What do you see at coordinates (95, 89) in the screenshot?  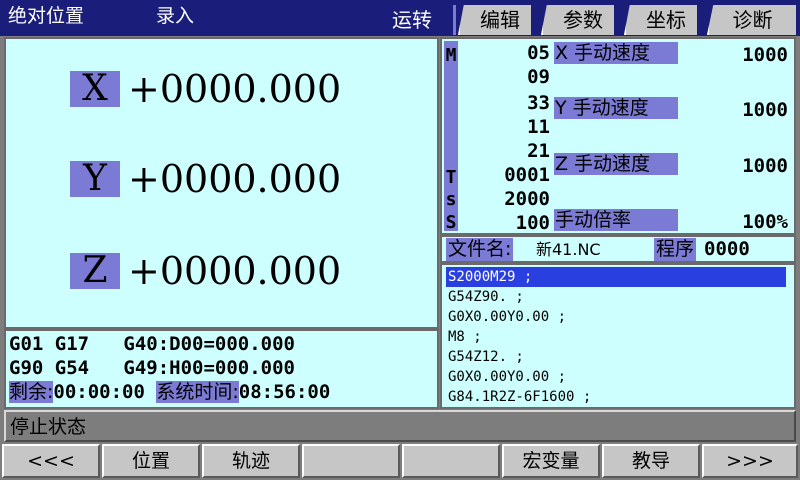 I see `x-axis-label: X` at bounding box center [95, 89].